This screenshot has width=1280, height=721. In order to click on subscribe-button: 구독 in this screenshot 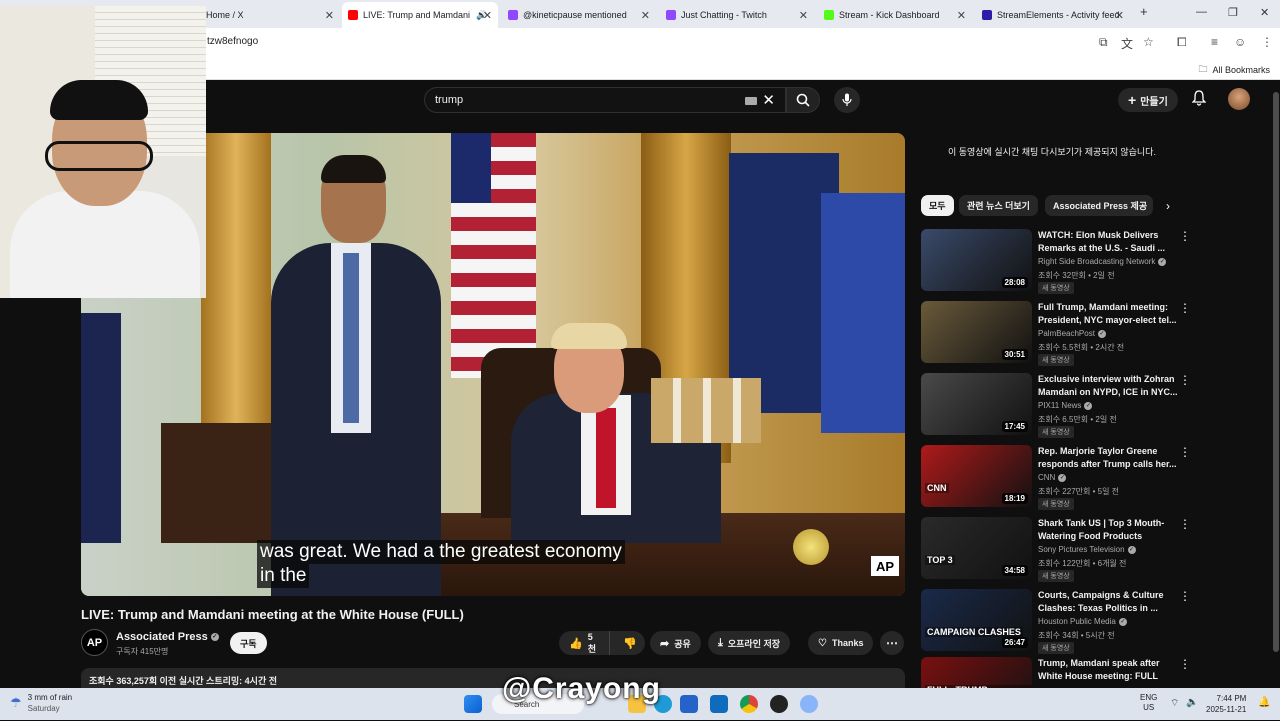, I will do `click(248, 643)`.